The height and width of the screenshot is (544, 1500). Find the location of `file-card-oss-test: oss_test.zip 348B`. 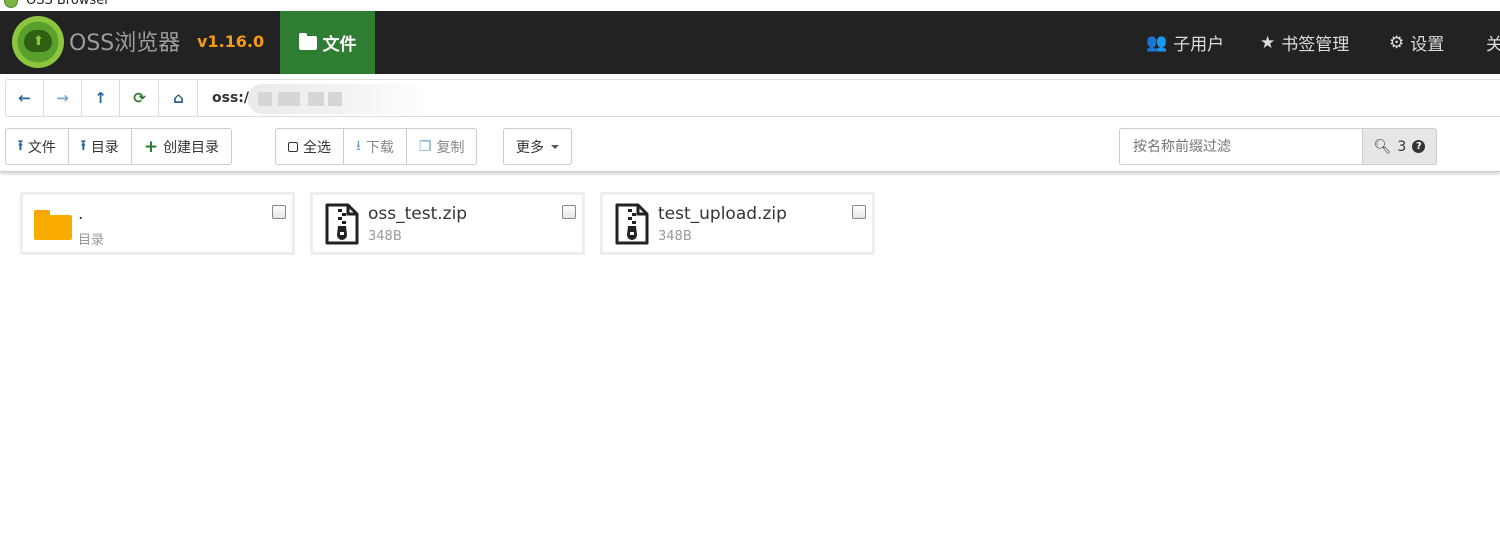

file-card-oss-test: oss_test.zip 348B is located at coordinates (447, 223).